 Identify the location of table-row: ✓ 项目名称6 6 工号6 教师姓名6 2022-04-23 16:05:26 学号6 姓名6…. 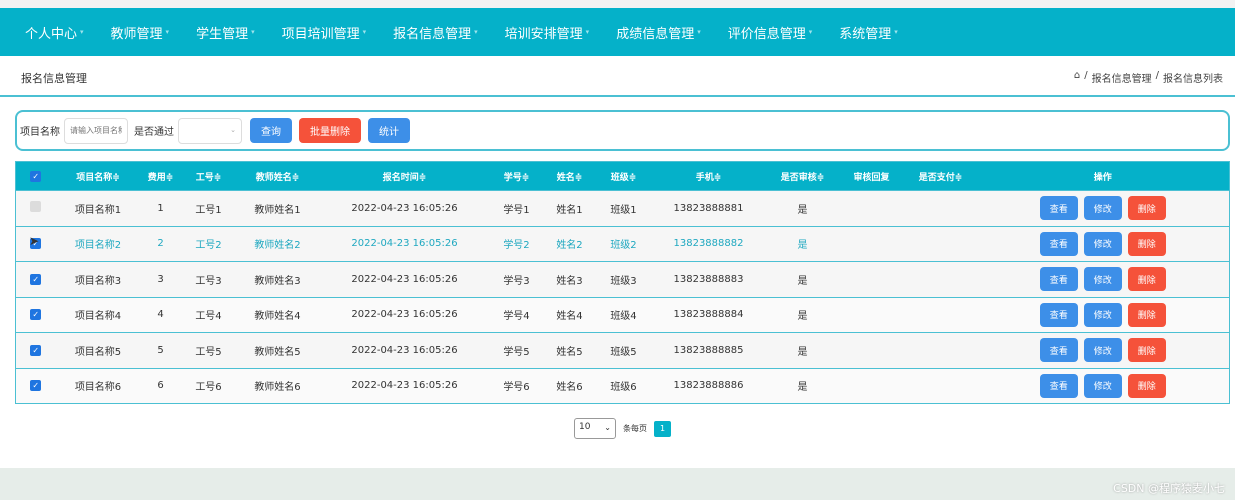
(622, 385).